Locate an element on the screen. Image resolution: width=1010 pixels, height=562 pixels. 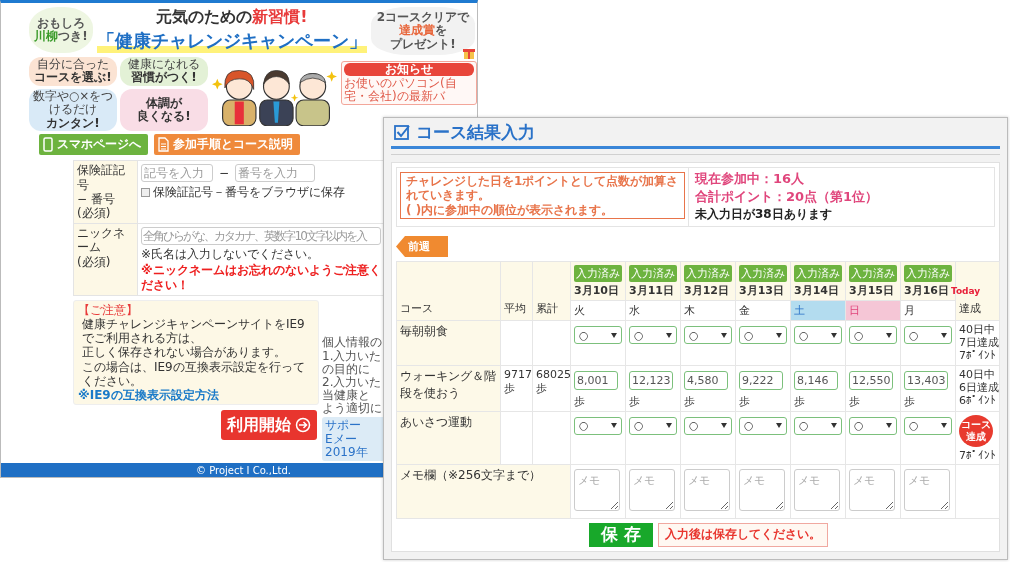
field-label: ニックネーム (必須) is located at coordinates (105, 259).